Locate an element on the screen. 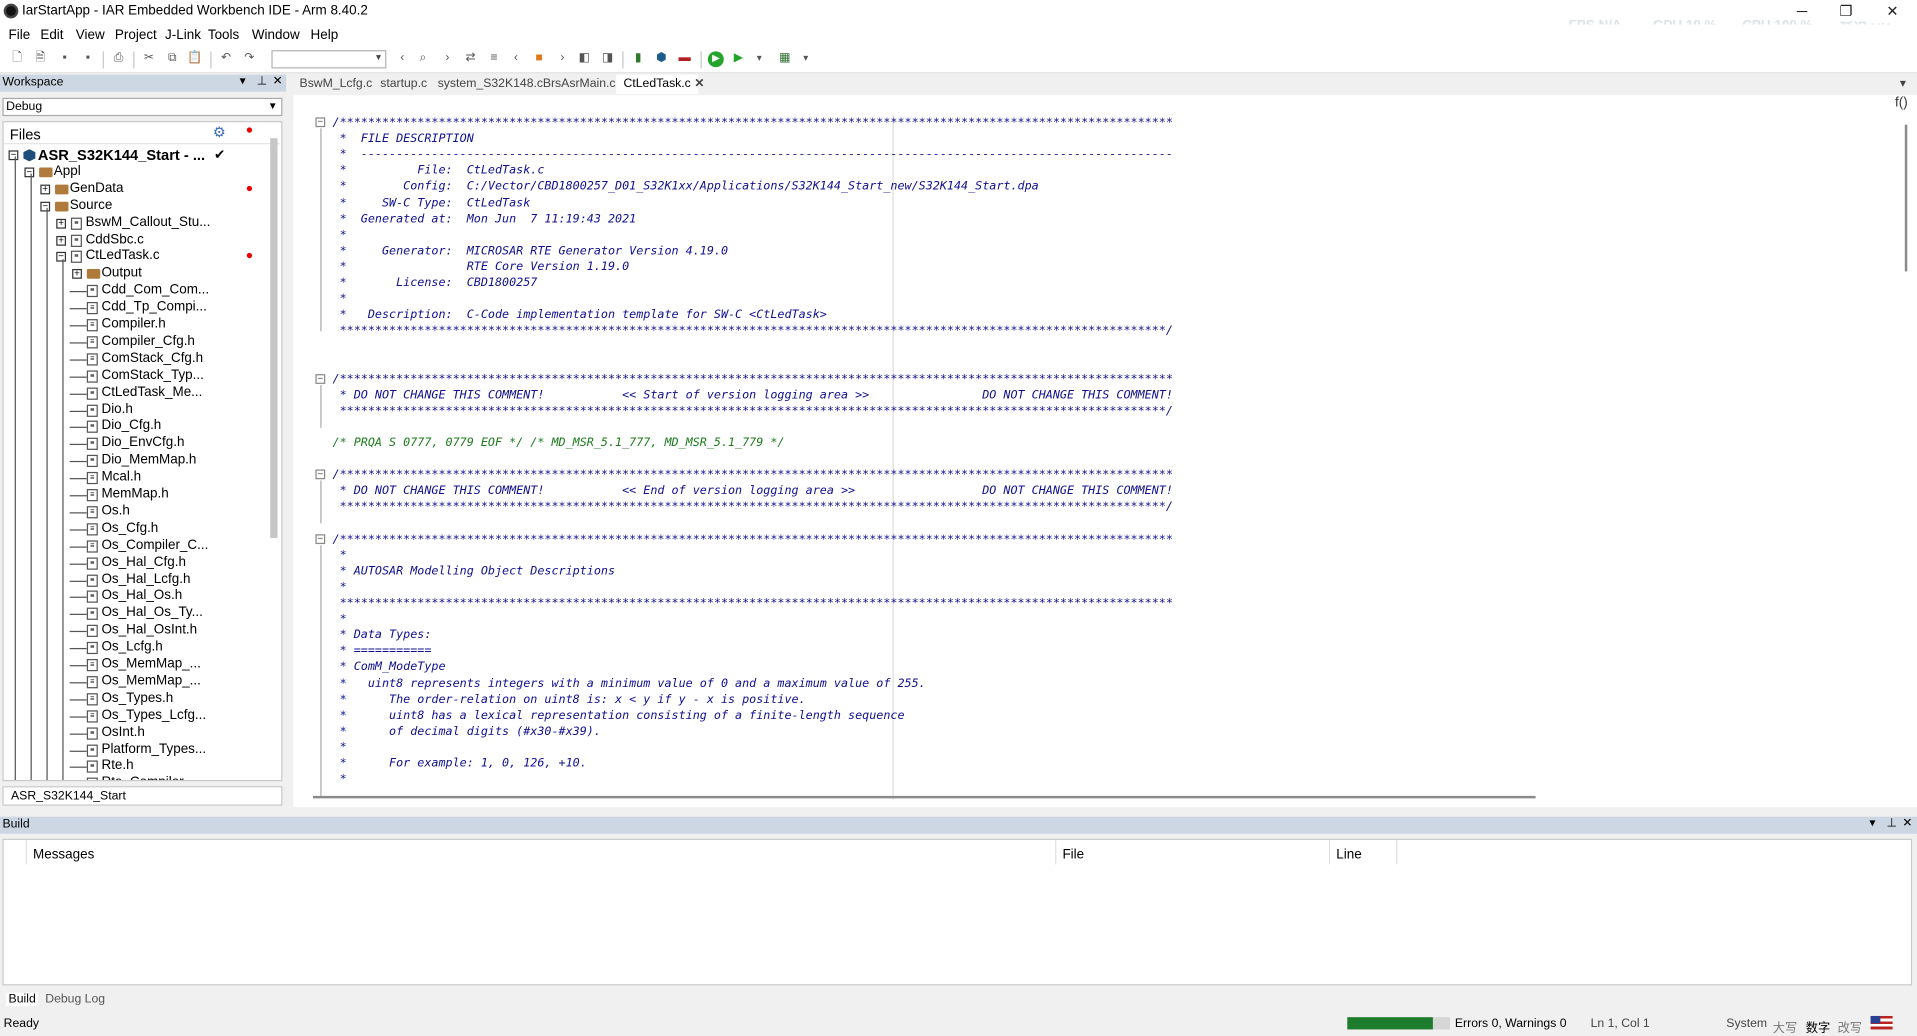 This screenshot has height=1036, width=1917. menu-file: File is located at coordinates (20, 35).